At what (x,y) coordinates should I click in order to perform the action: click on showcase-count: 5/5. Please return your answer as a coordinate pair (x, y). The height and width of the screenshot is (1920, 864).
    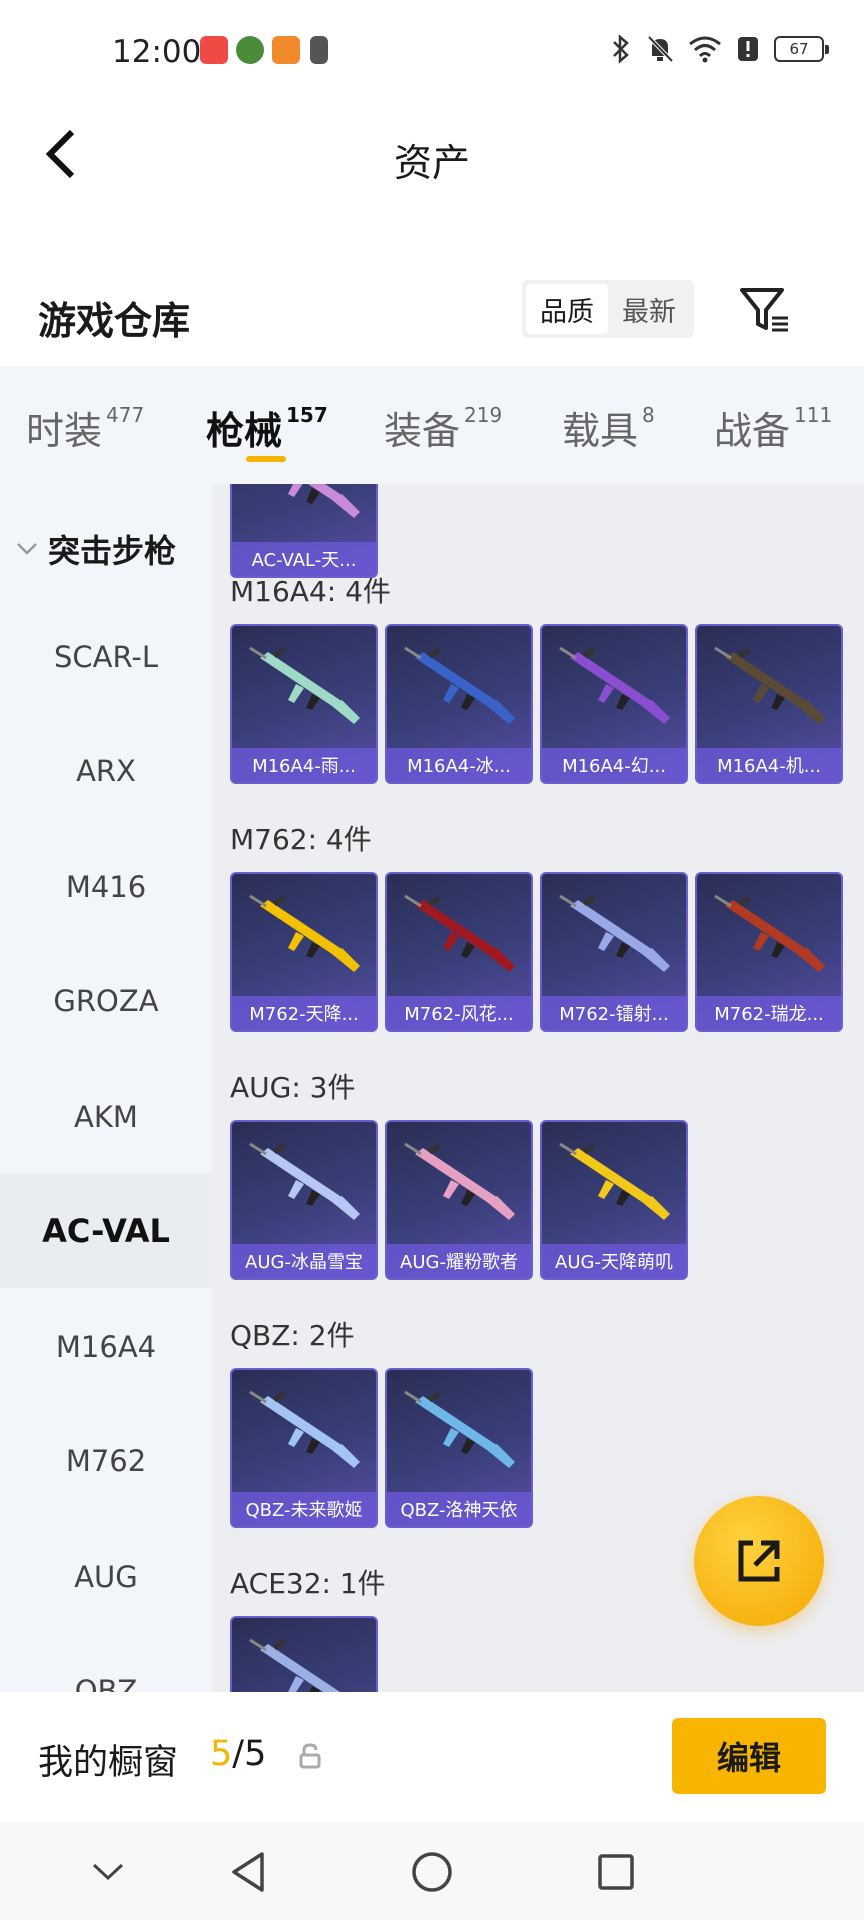
    Looking at the image, I should click on (238, 1754).